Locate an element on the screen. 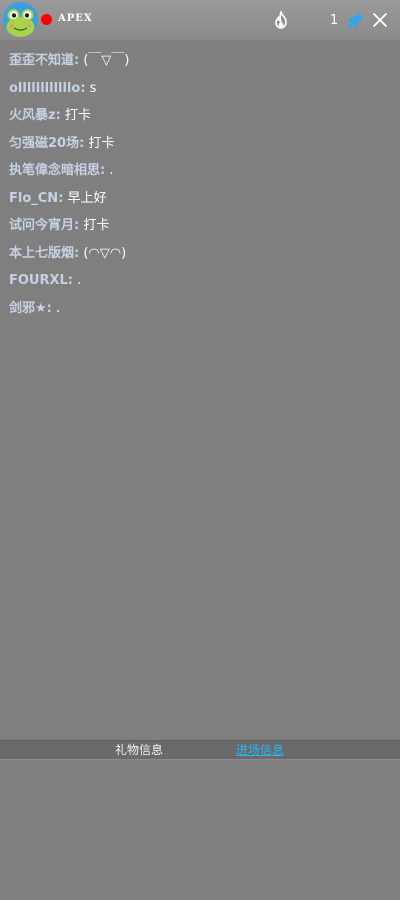  tab-gift-info: 礼物信息 is located at coordinates (139, 750).